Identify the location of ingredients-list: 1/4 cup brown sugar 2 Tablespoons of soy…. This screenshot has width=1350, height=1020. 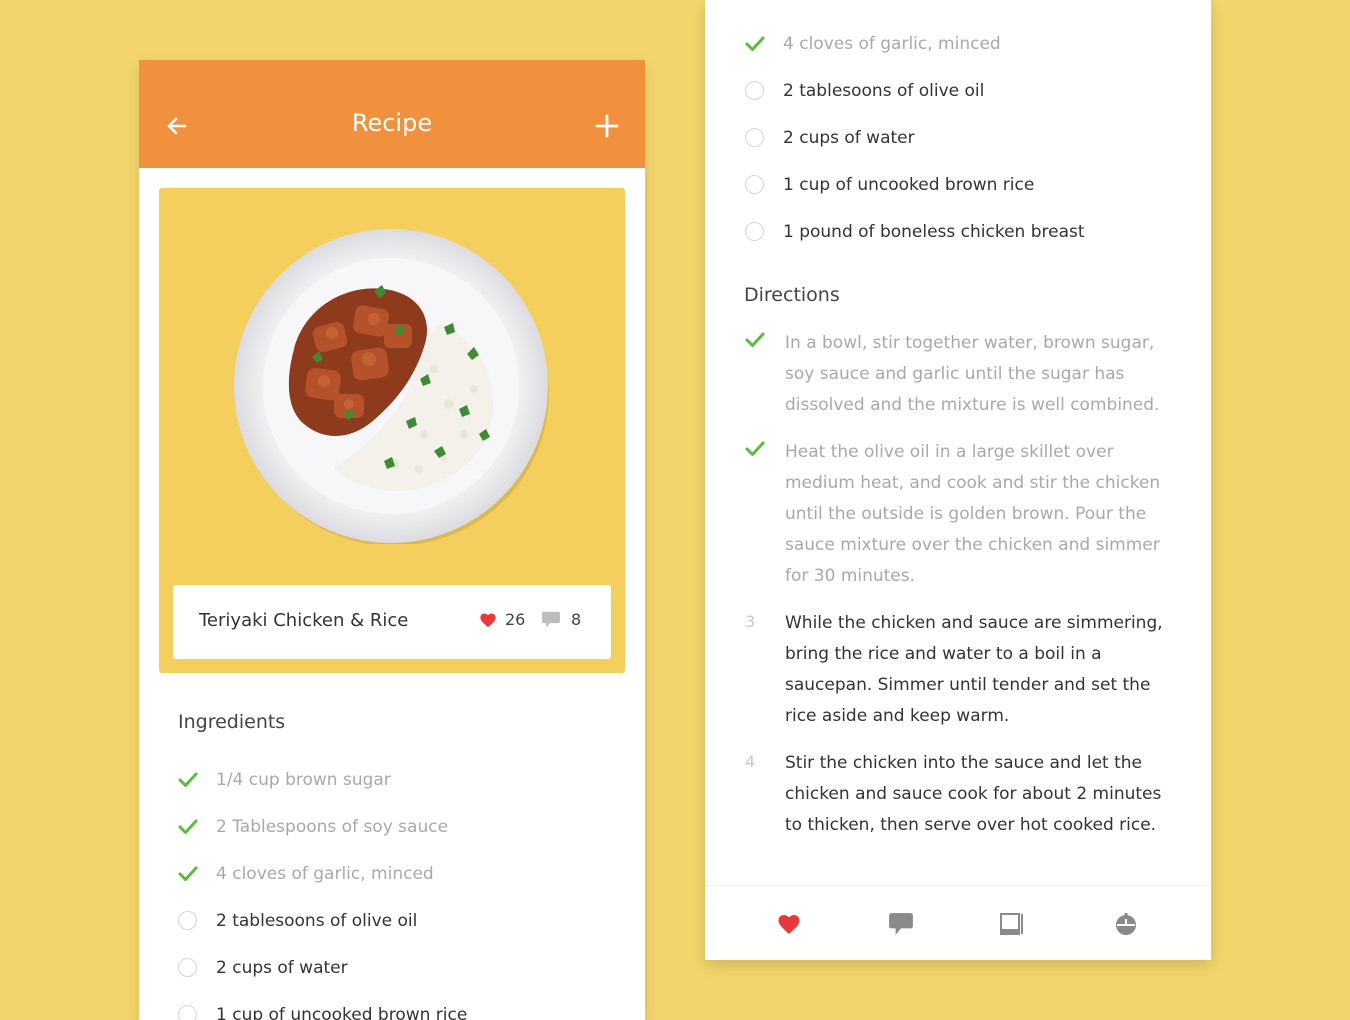
(398, 888).